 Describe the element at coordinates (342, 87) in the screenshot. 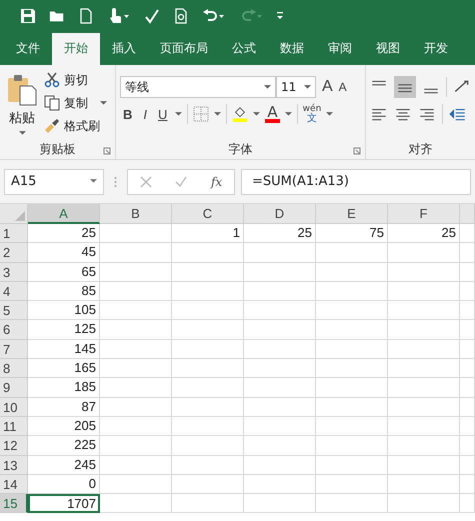

I see `shrink-font-button: A` at that location.